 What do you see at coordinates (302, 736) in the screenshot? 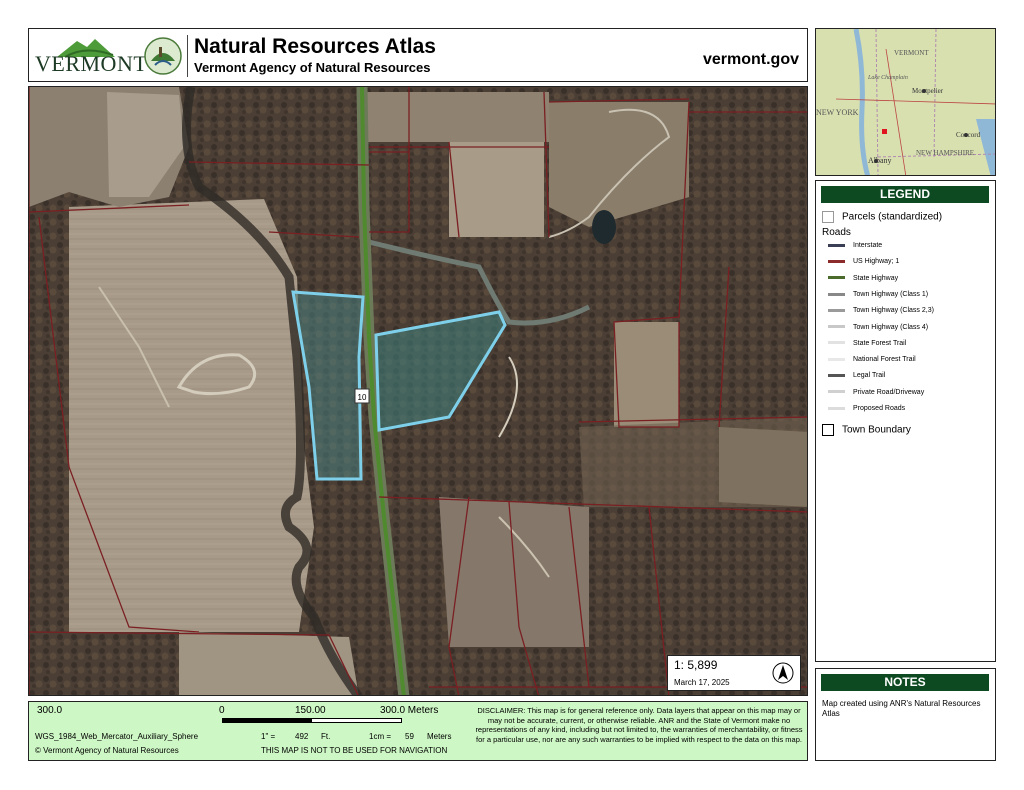
I see `inch-scale-value: 492` at bounding box center [302, 736].